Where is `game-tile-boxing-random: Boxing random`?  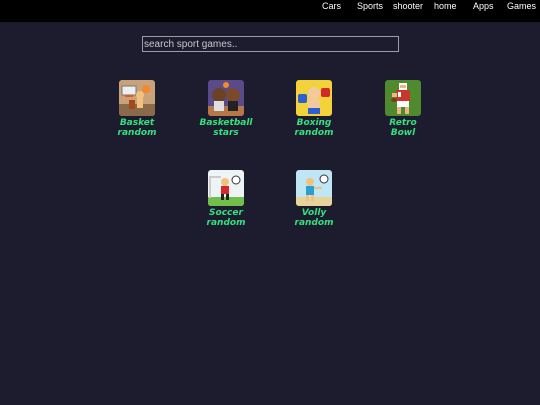 game-tile-boxing-random: Boxing random is located at coordinates (314, 109).